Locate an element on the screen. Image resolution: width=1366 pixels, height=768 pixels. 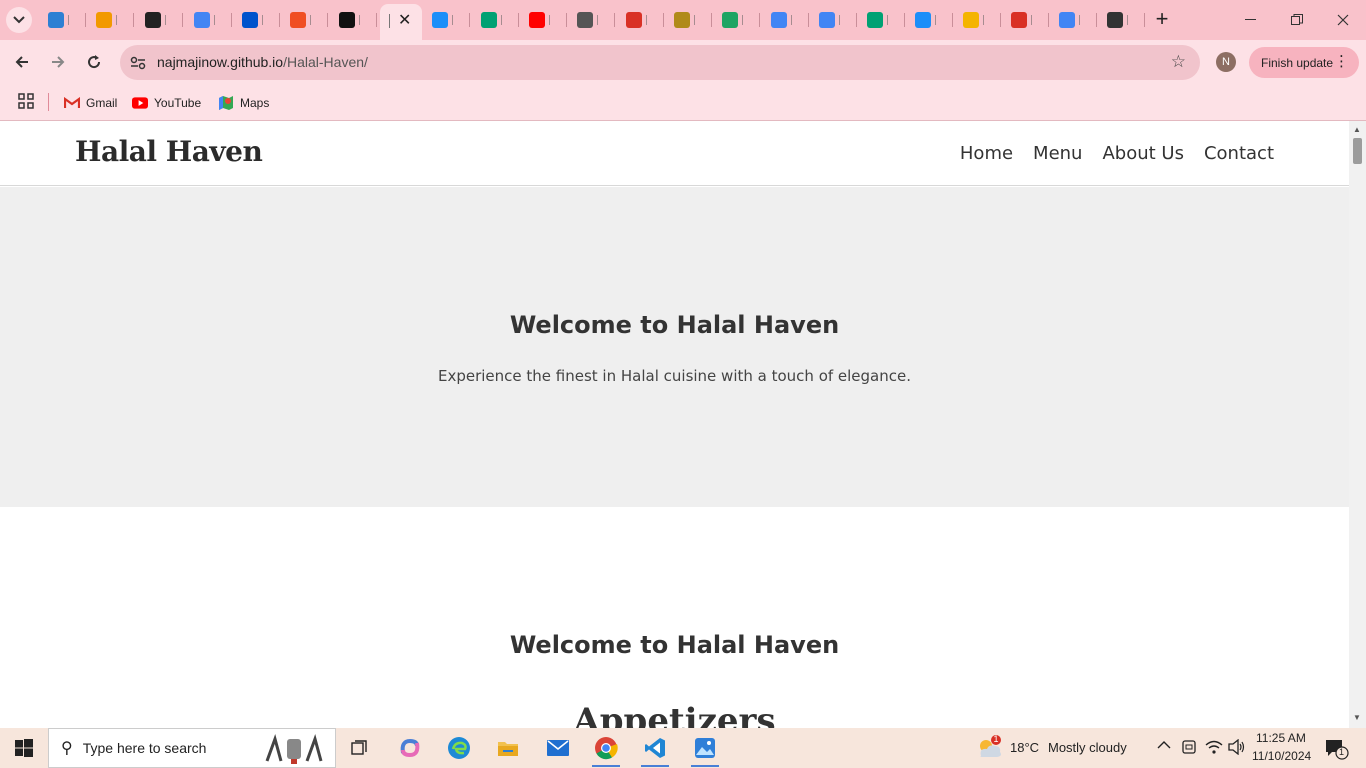
tab-strip: ✕ + is located at coordinates (683, 20).